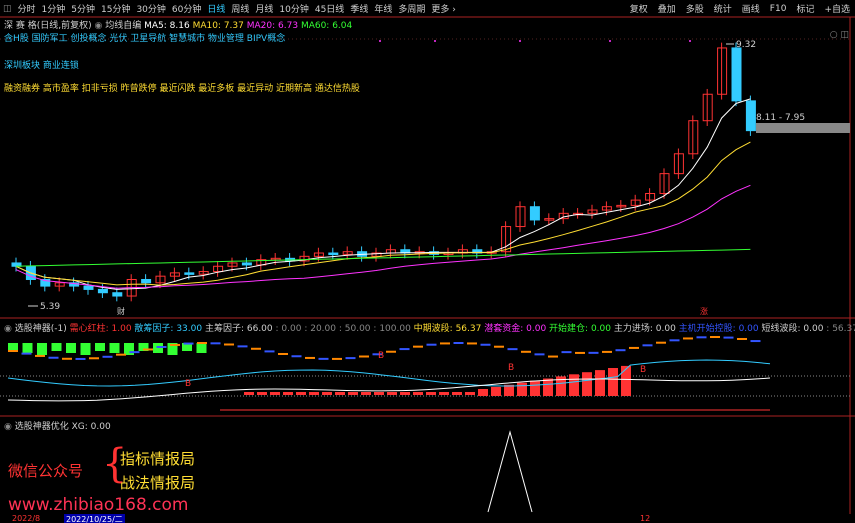 The width and height of the screenshot is (855, 523). Describe the element at coordinates (89, 329) in the screenshot. I see `sub1-item-label: 需心红柱:` at that location.